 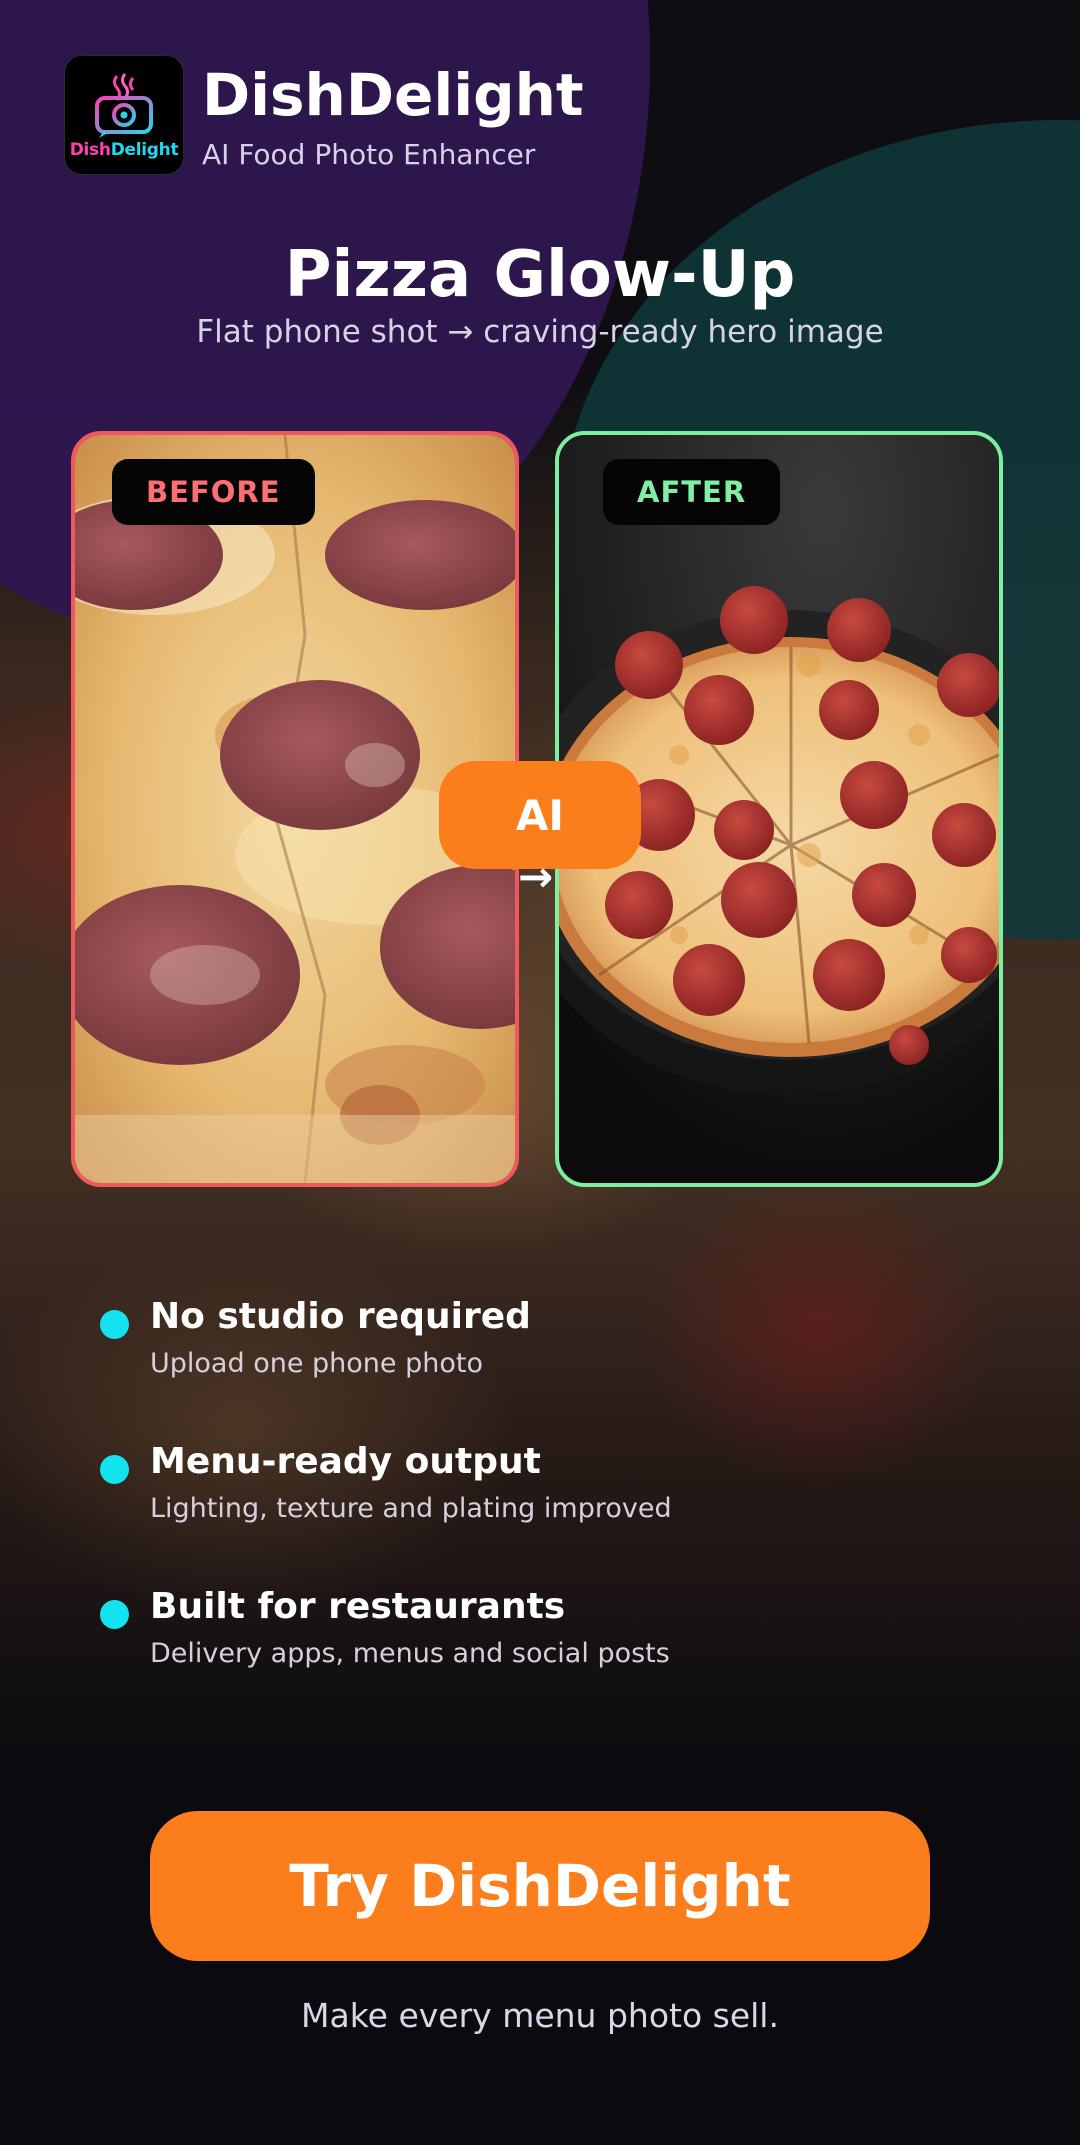 I want to click on footer-tagline: Make every menu photo sell., so click(x=540, y=2015).